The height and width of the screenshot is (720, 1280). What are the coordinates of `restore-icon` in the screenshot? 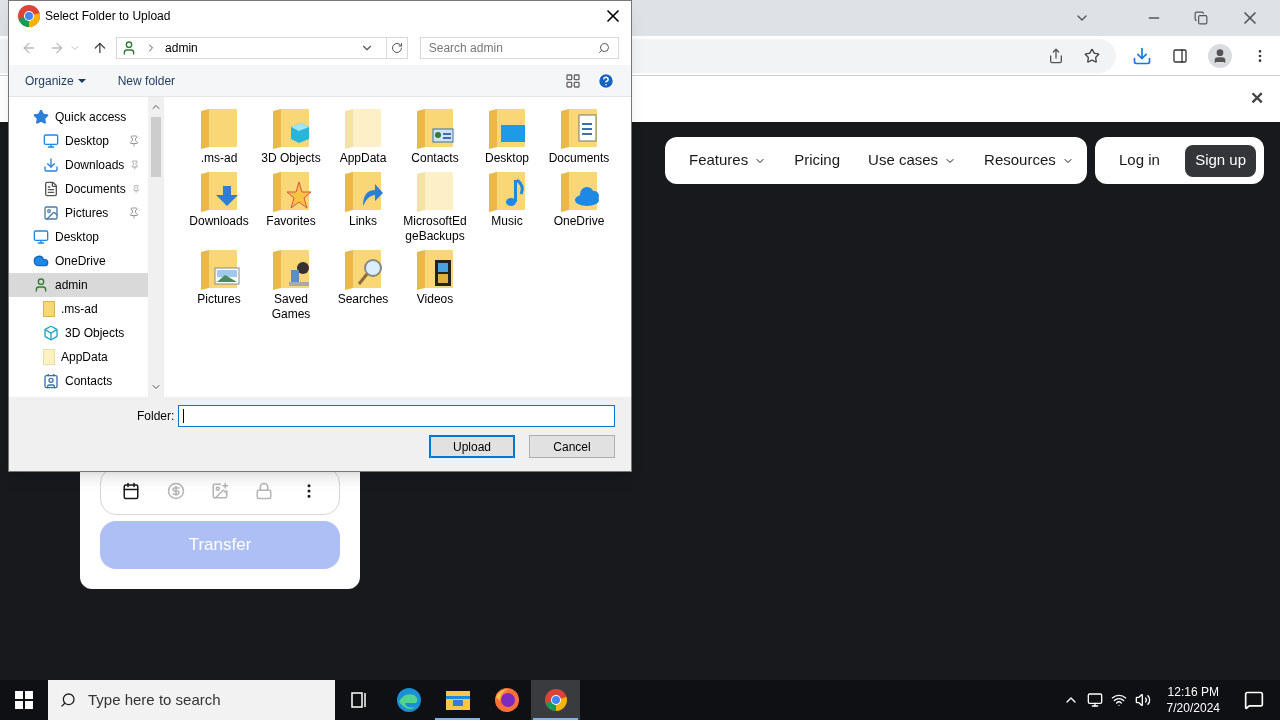 It's located at (1201, 18).